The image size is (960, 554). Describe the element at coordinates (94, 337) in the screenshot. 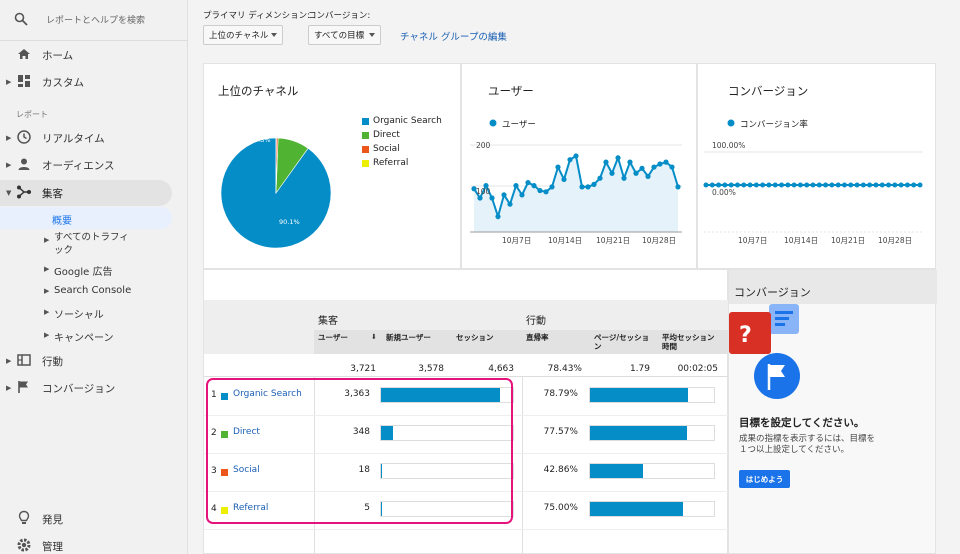

I see `nav-campaigns: ▶ キャンペーン` at that location.